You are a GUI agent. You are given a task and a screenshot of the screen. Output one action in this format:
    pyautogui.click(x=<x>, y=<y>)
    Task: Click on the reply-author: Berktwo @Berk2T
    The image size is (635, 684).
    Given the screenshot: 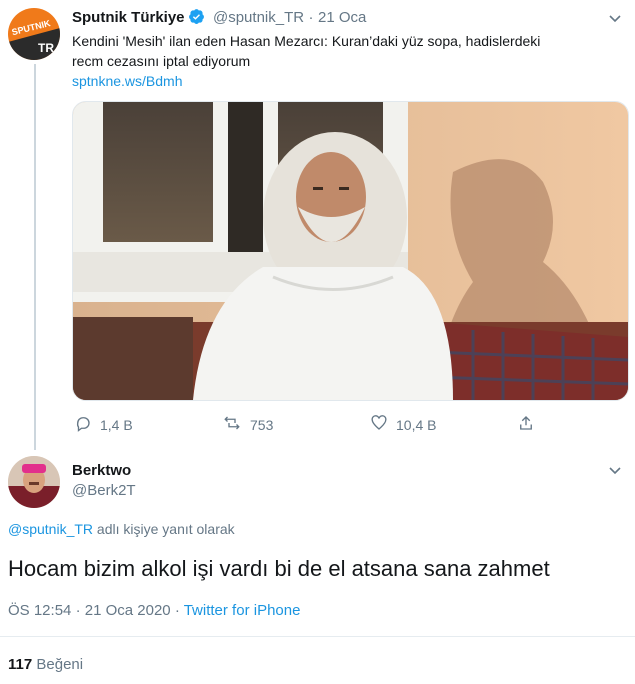 What is the action you would take?
    pyautogui.click(x=104, y=480)
    